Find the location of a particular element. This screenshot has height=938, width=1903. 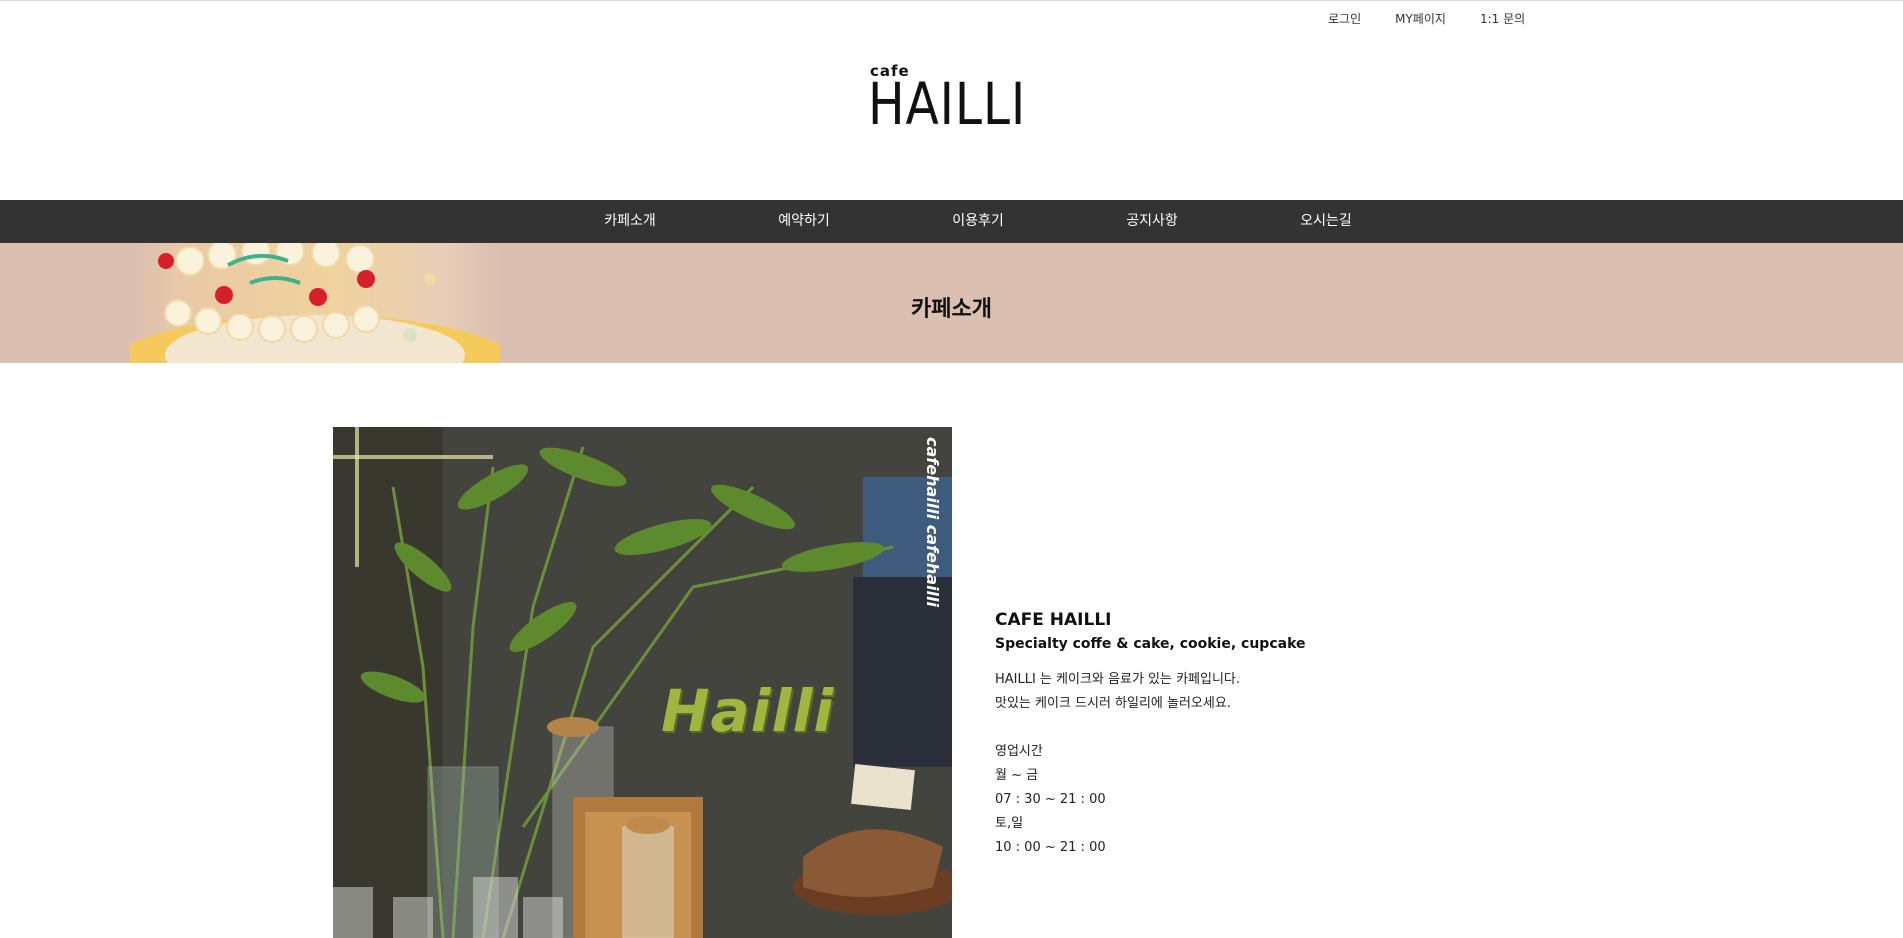

photo-vertical-text: cafehailli cafehailli is located at coordinates (932, 522).